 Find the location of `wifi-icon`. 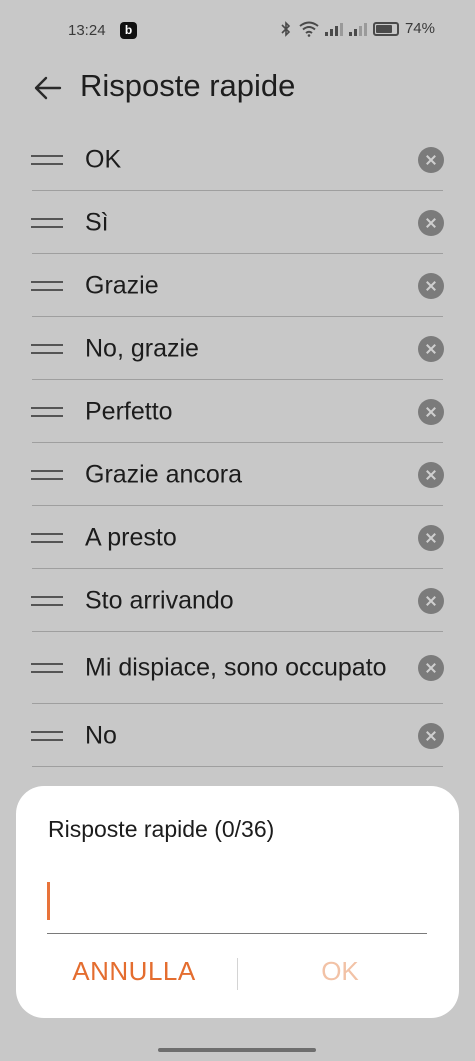

wifi-icon is located at coordinates (309, 29).